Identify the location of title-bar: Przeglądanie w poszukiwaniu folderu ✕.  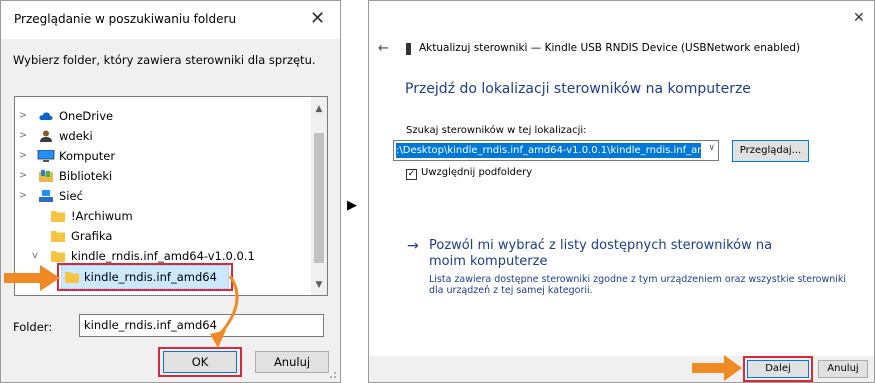
(170, 20).